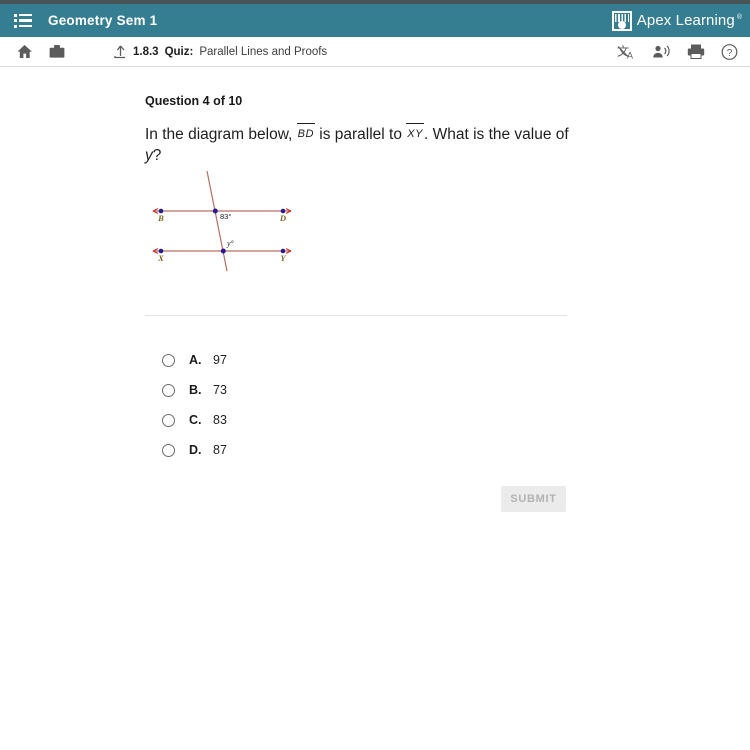 This screenshot has height=750, width=750. What do you see at coordinates (626, 51) in the screenshot?
I see `translate-icon: 文 A` at bounding box center [626, 51].